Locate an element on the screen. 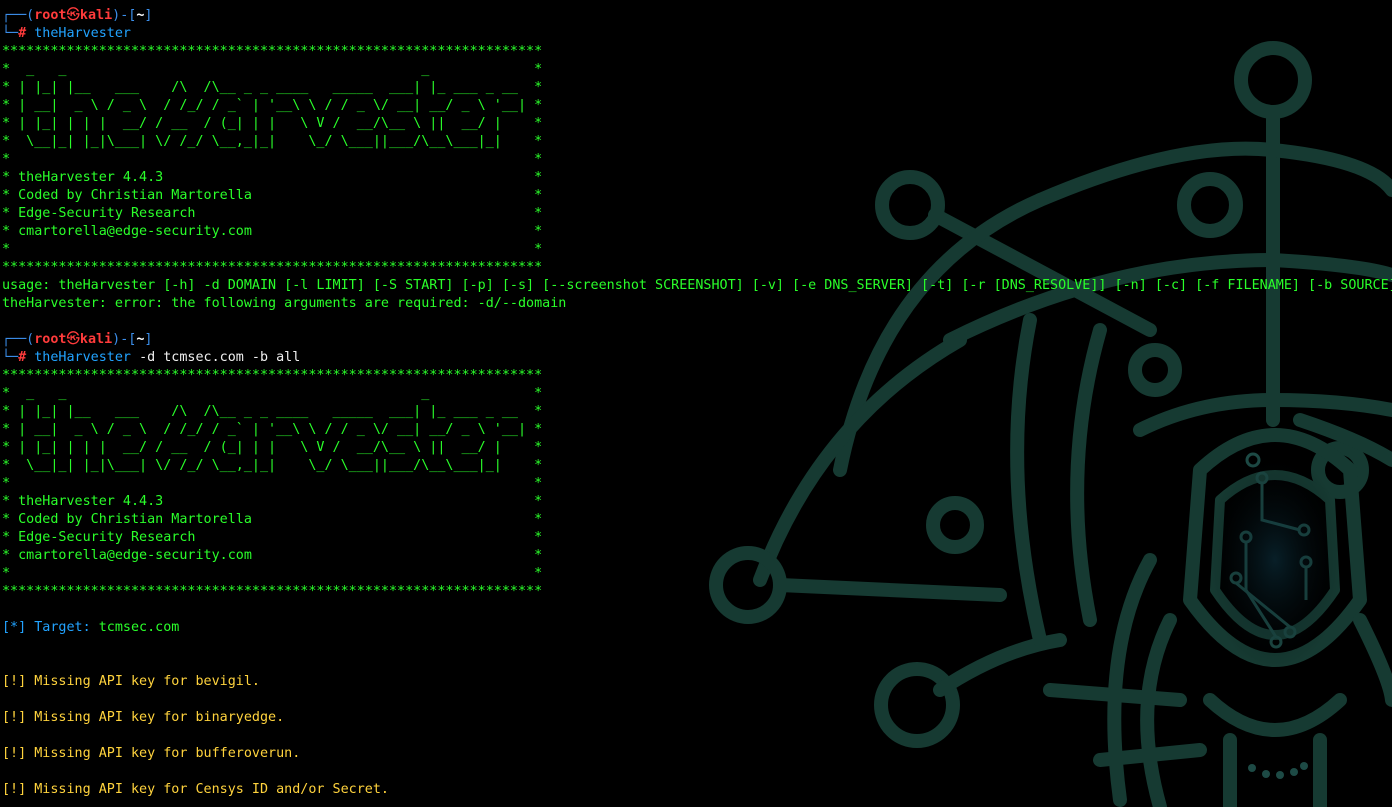  prompt-line-command: └─# theHarvester is located at coordinates (697, 34).